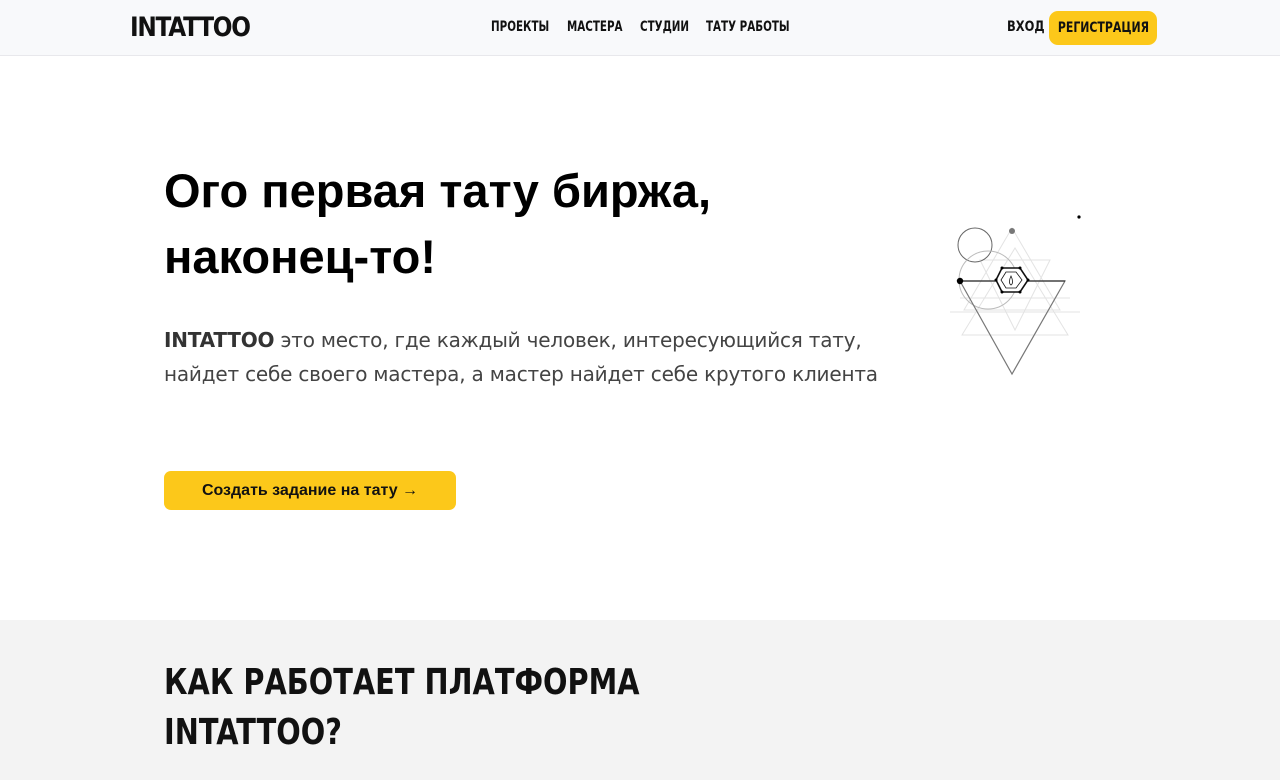  I want to click on register-button: РЕГИСТРАЦИЯ, so click(1103, 28).